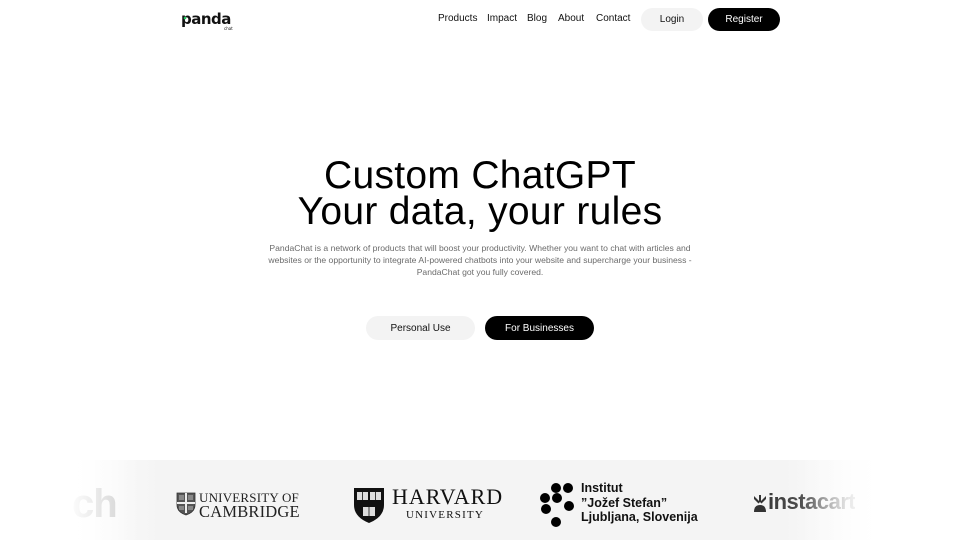  What do you see at coordinates (445, 515) in the screenshot?
I see `harvard-line2: UNIVERSITY` at bounding box center [445, 515].